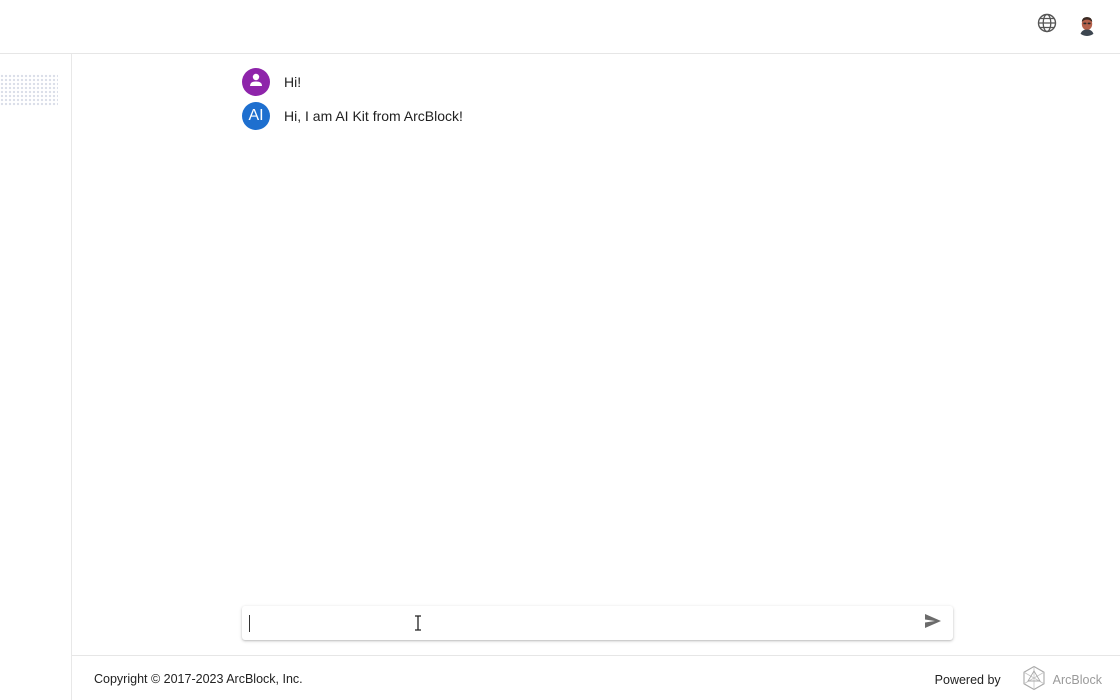 The image size is (1120, 700). Describe the element at coordinates (1067, 25) in the screenshot. I see `header-actions` at that location.